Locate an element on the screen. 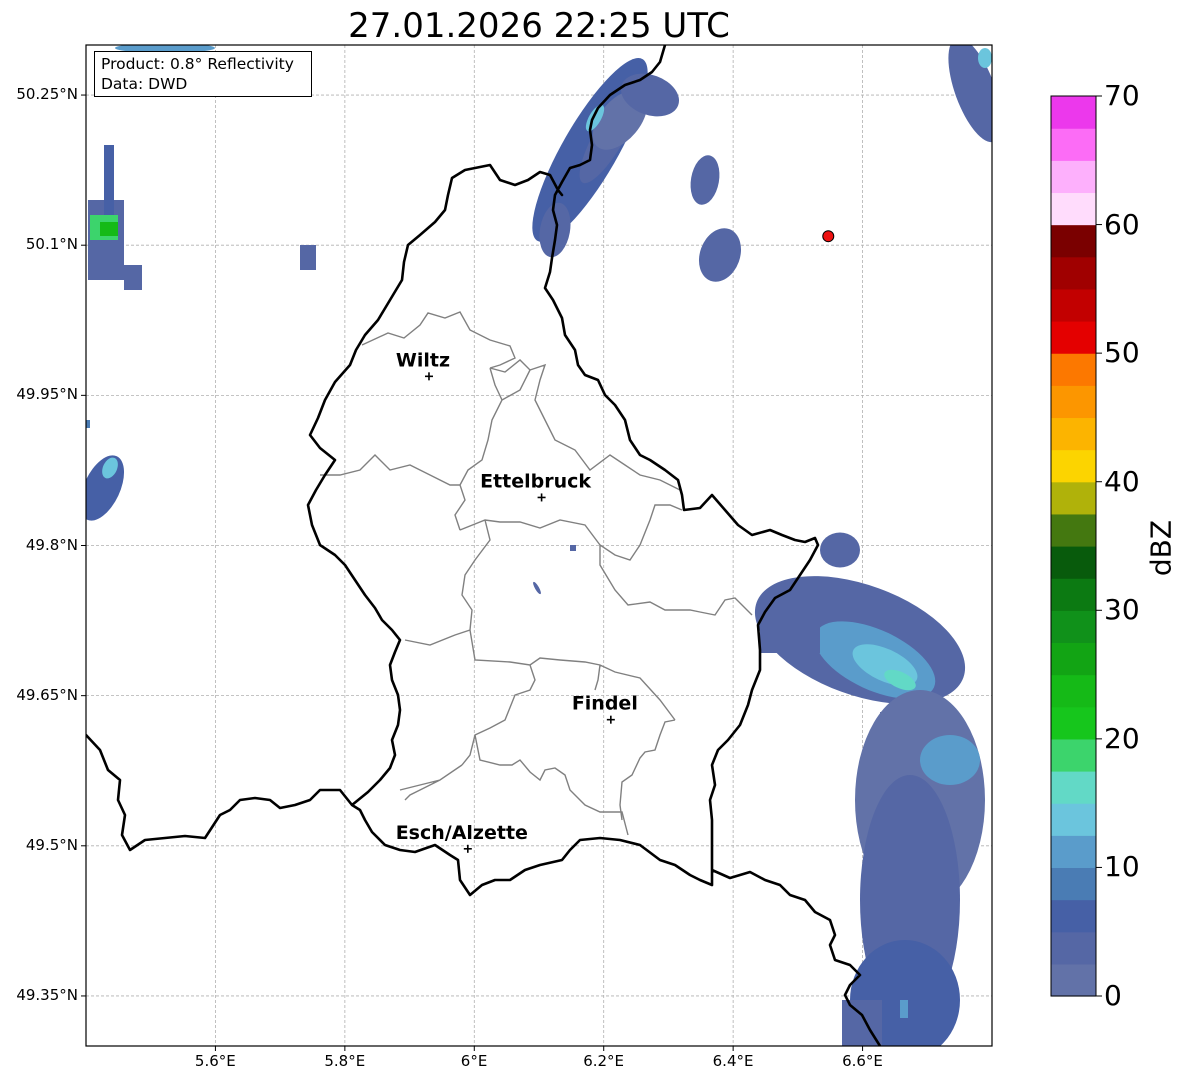 This screenshot has width=1184, height=1081. y-tick-label: 49.35°N is located at coordinates (47, 994).